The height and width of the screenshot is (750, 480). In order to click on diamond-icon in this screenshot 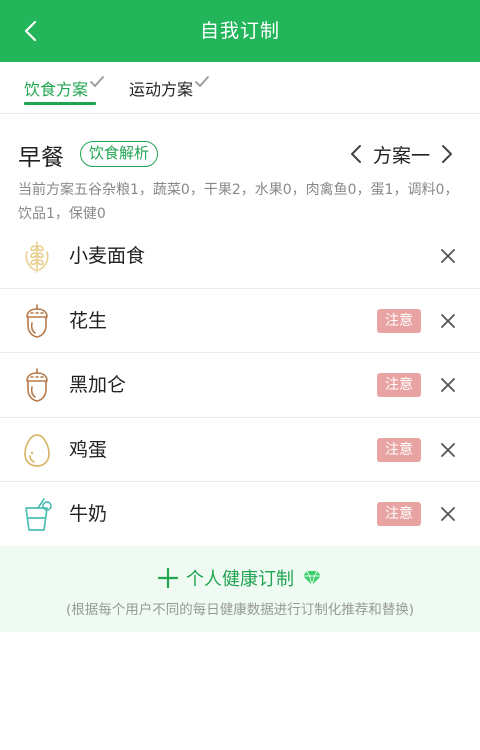, I will do `click(312, 578)`.